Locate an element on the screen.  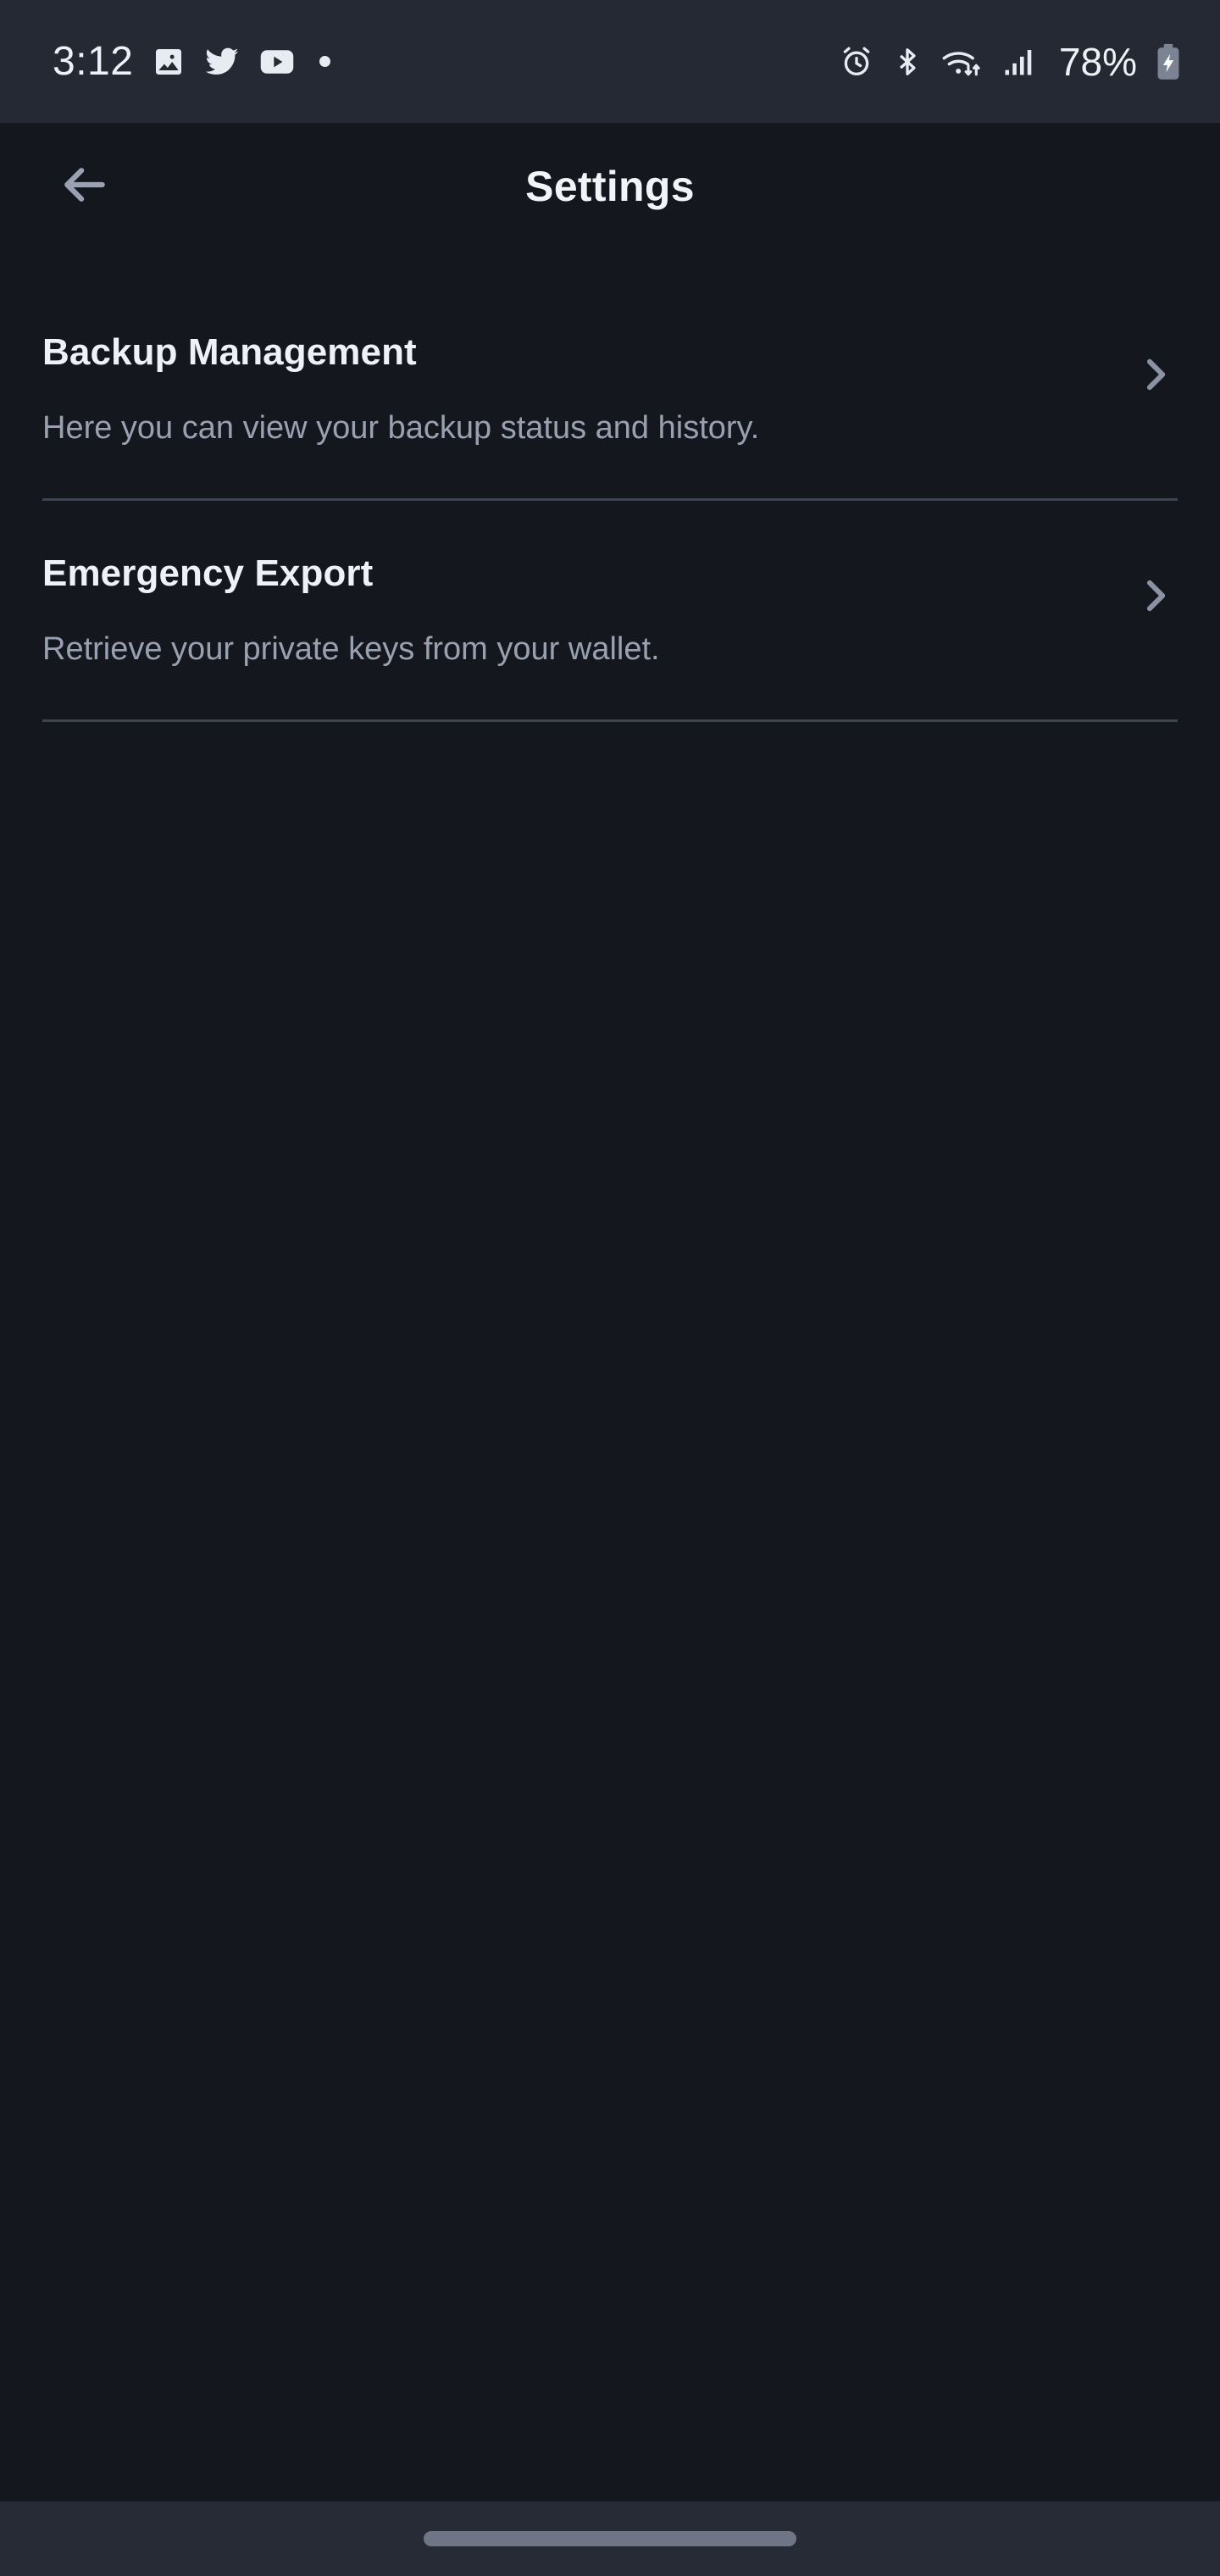
alarm-icon is located at coordinates (856, 62).